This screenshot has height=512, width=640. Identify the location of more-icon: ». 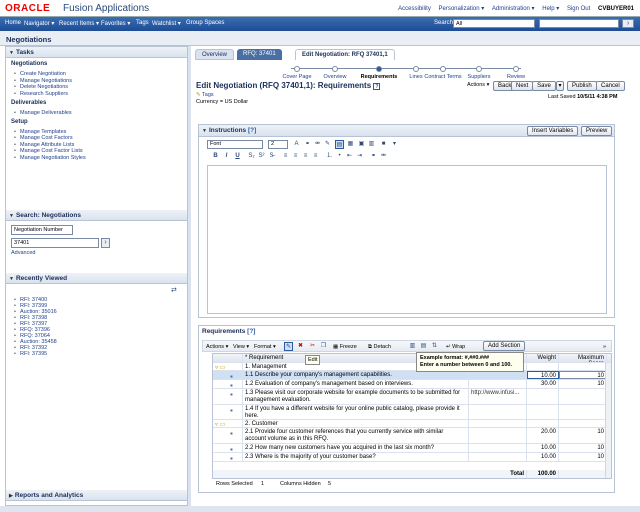
(604, 347).